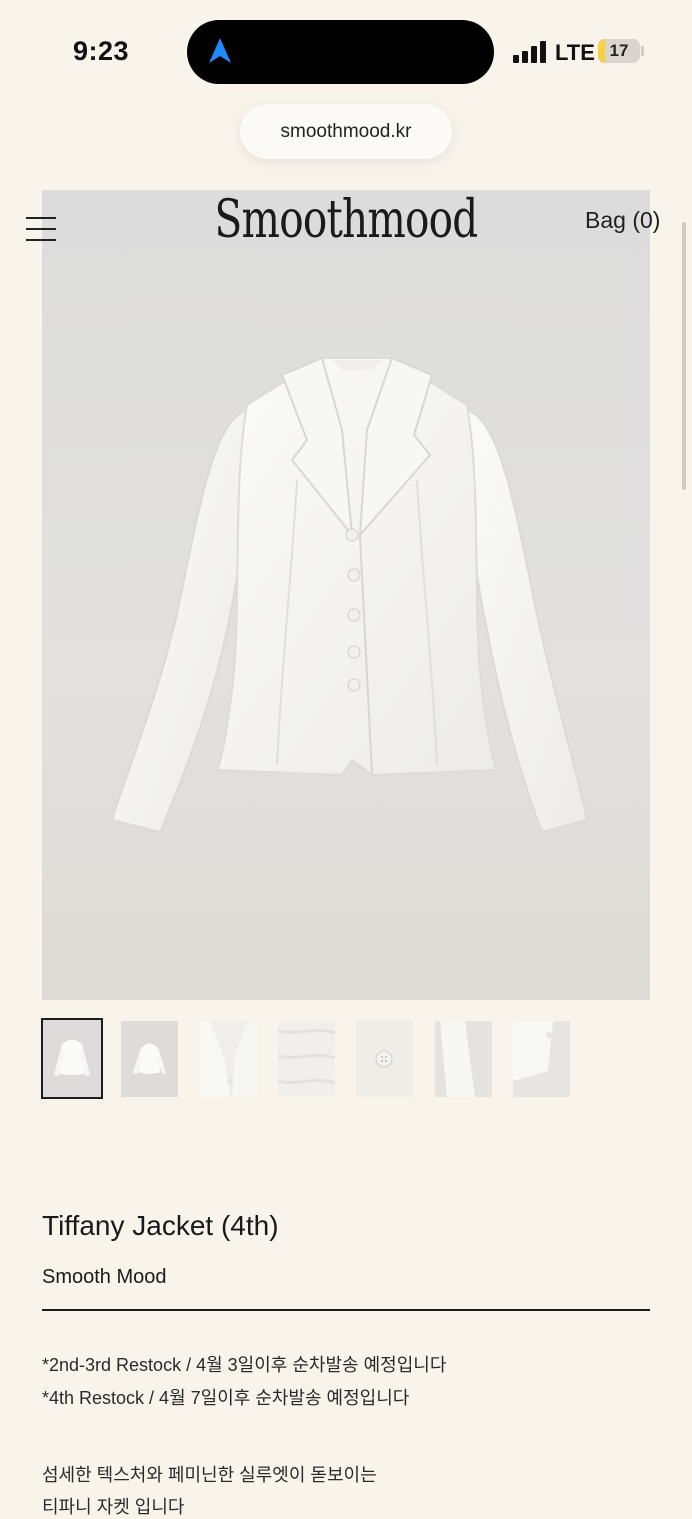  What do you see at coordinates (160, 1225) in the screenshot?
I see `product-title: Tiffany Jacket (4th)` at bounding box center [160, 1225].